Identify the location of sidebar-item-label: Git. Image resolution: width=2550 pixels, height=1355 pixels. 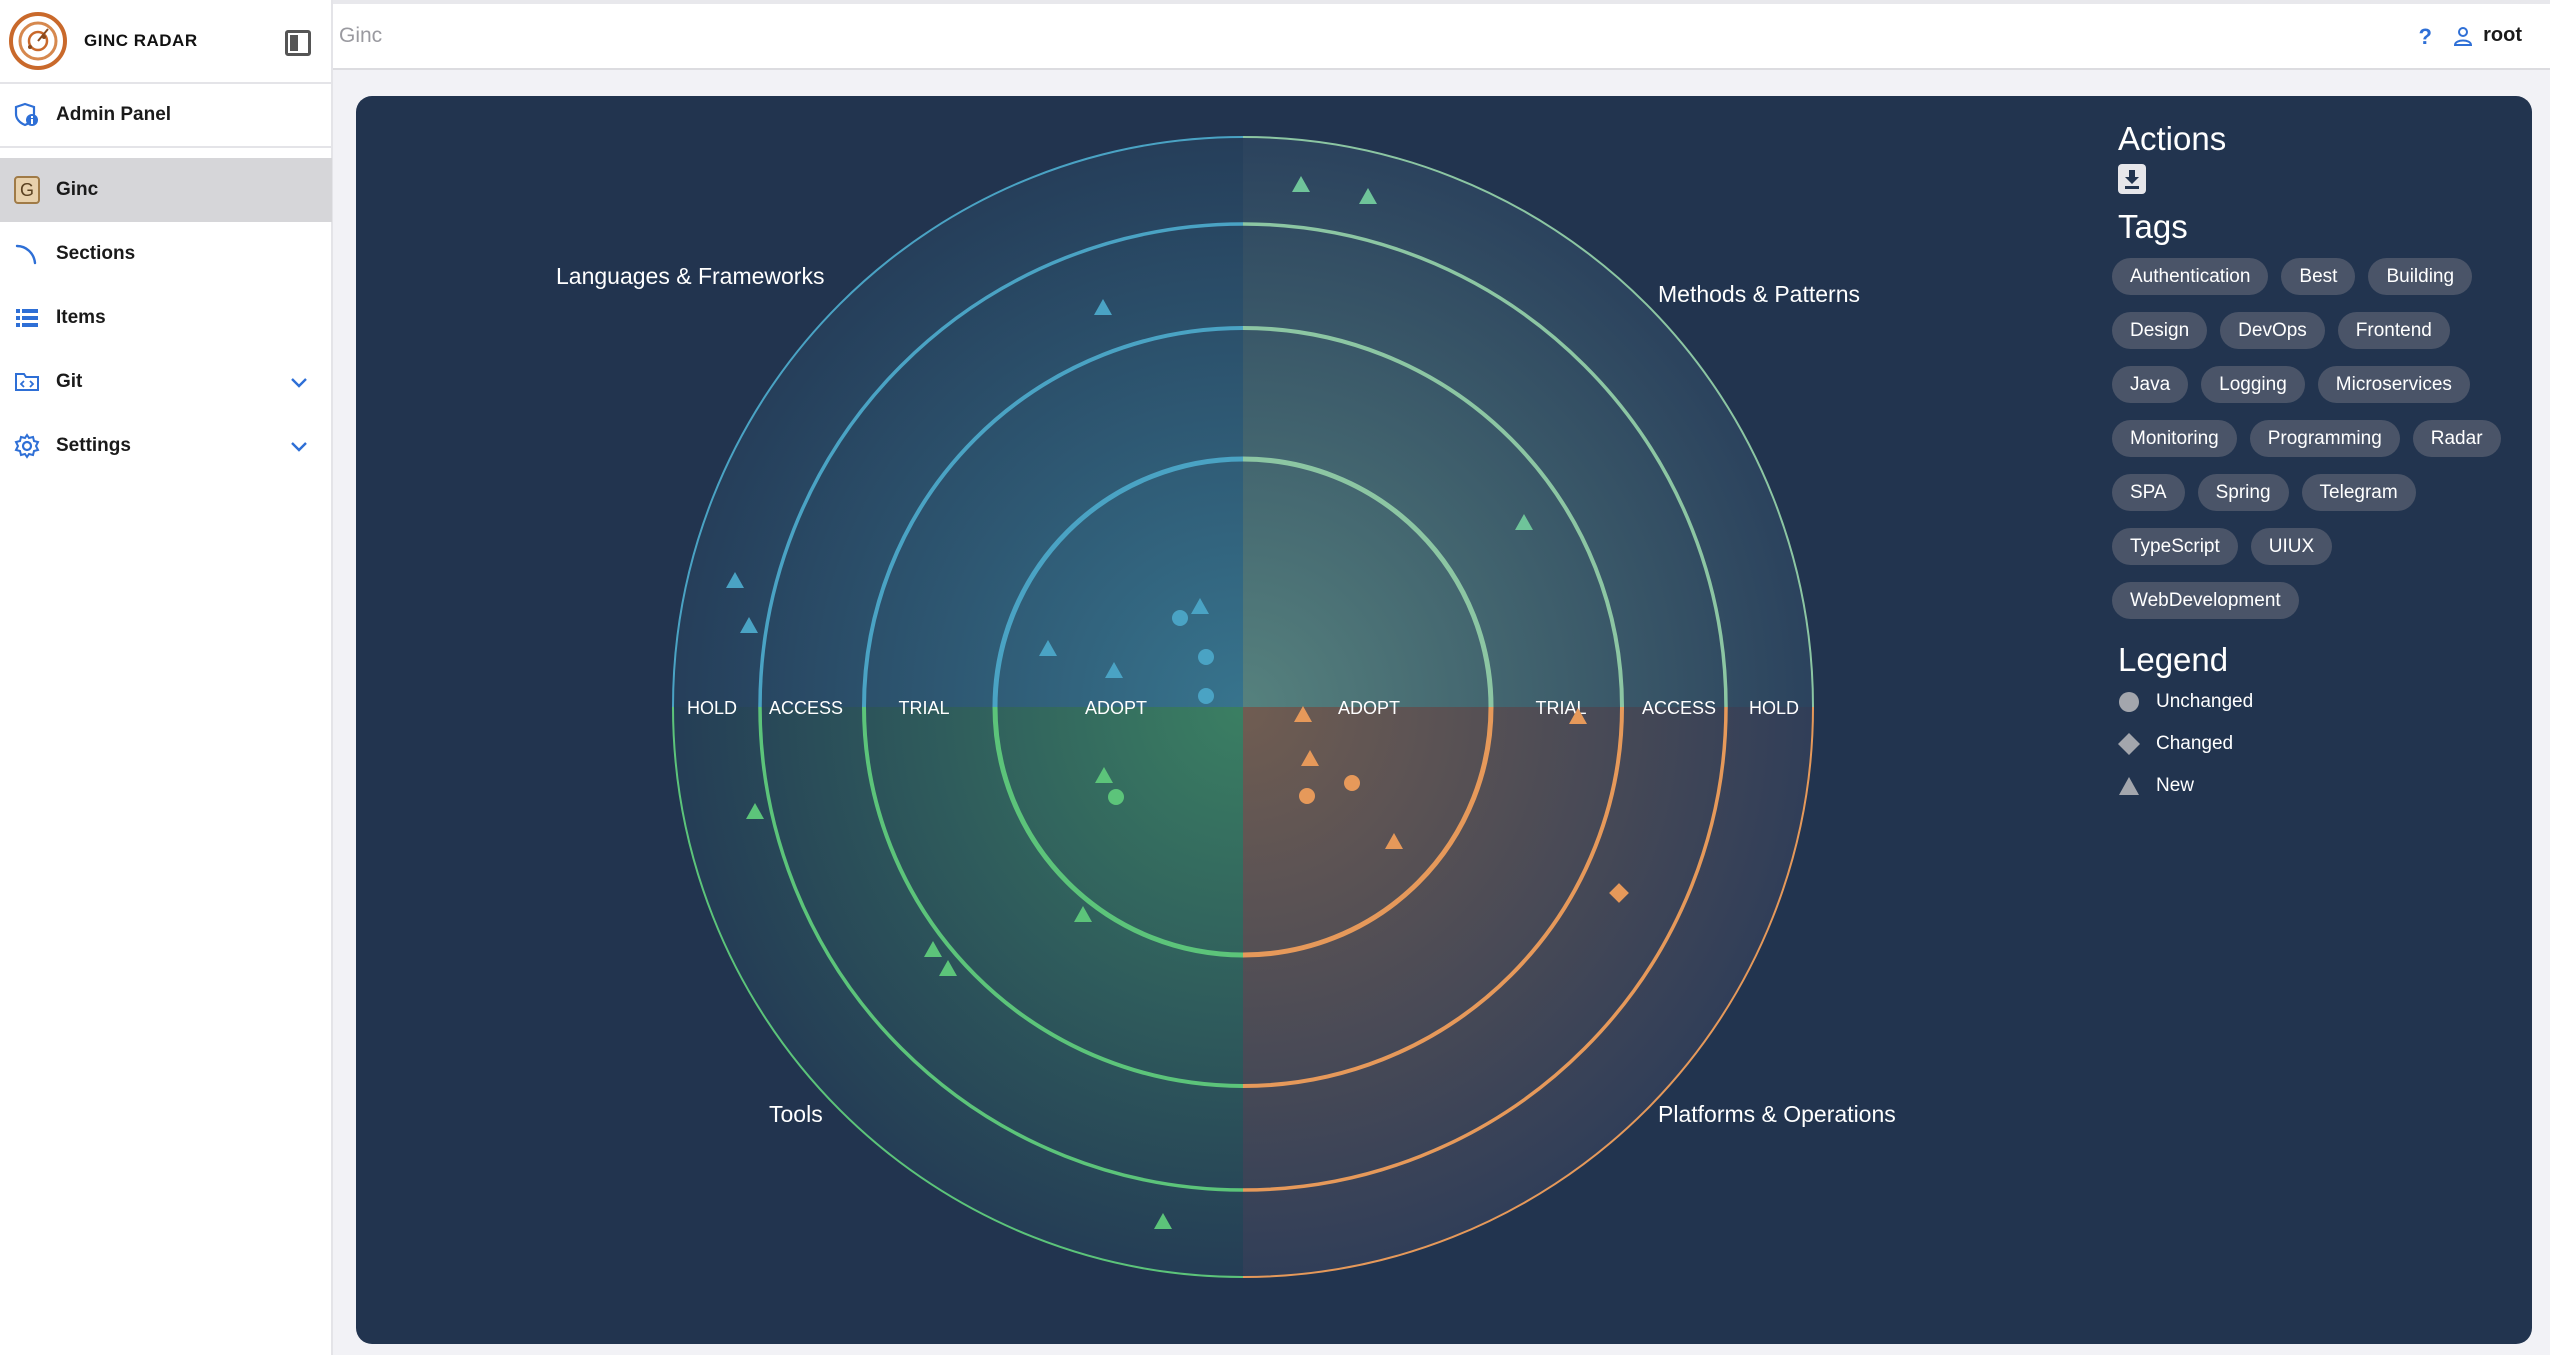
(69, 381).